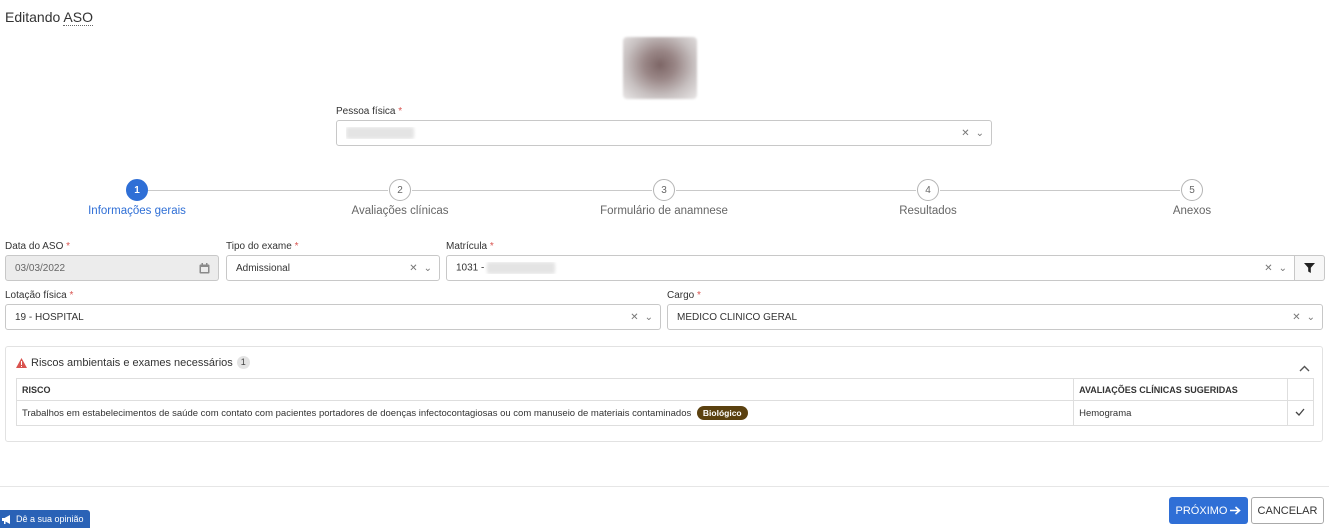 The width and height of the screenshot is (1329, 528). What do you see at coordinates (870, 268) in the screenshot?
I see `matricula-select: 1031 - ✕ ⌄` at bounding box center [870, 268].